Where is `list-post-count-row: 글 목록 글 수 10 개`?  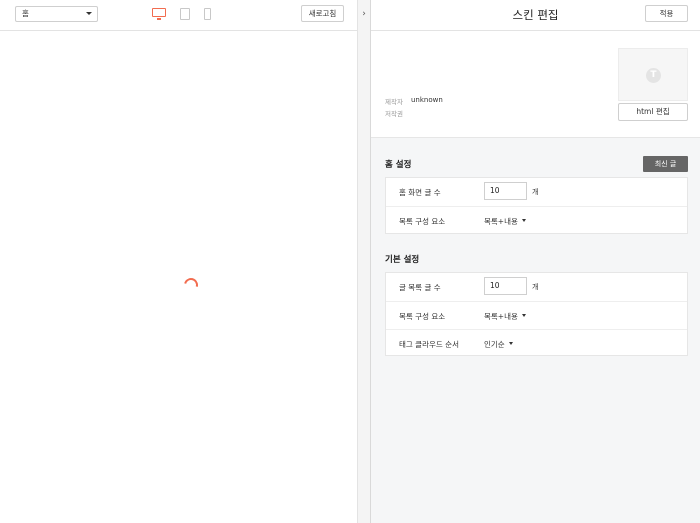 list-post-count-row: 글 목록 글 수 10 개 is located at coordinates (536, 287).